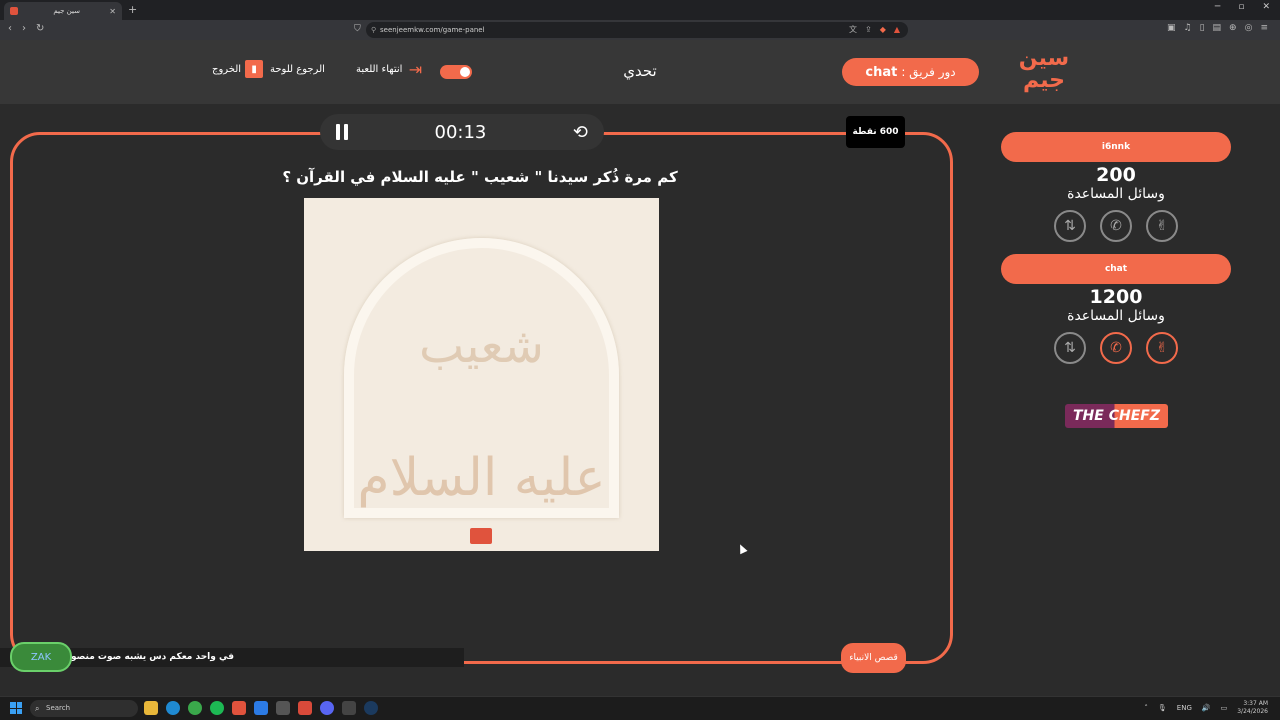 The height and width of the screenshot is (720, 1280). Describe the element at coordinates (58, 708) in the screenshot. I see `search-placeholder: Search` at that location.